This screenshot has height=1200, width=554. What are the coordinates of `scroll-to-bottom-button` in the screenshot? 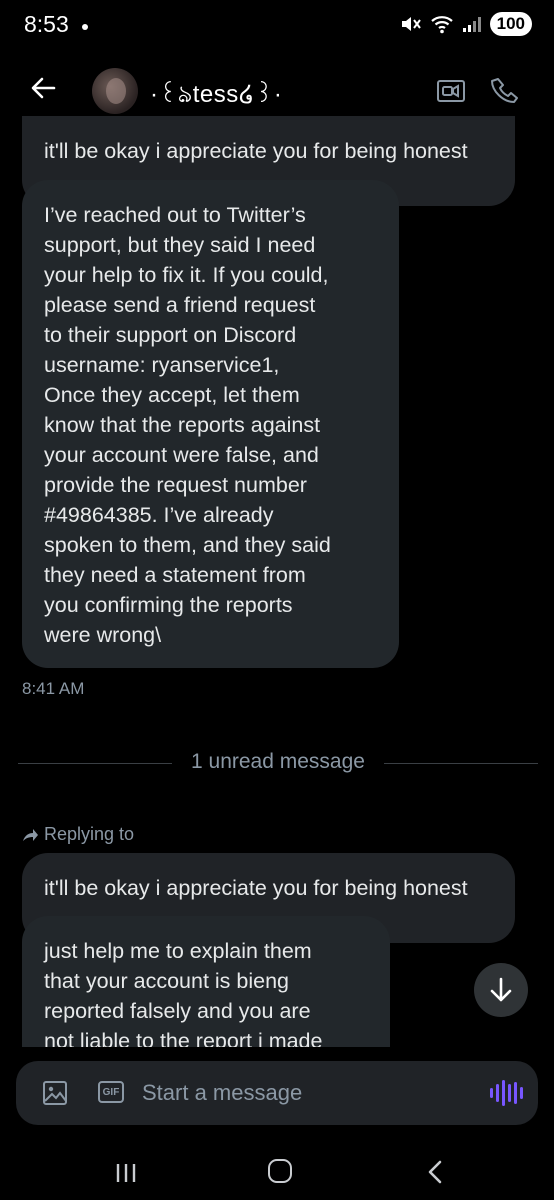 It's located at (501, 990).